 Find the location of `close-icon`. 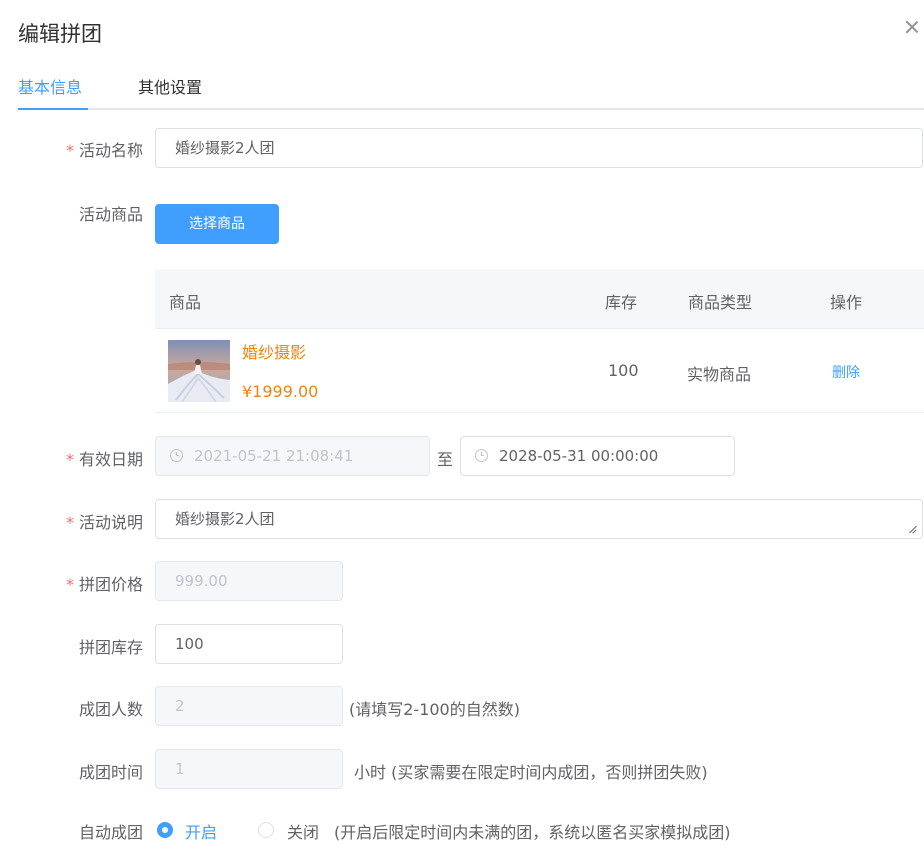

close-icon is located at coordinates (912, 27).